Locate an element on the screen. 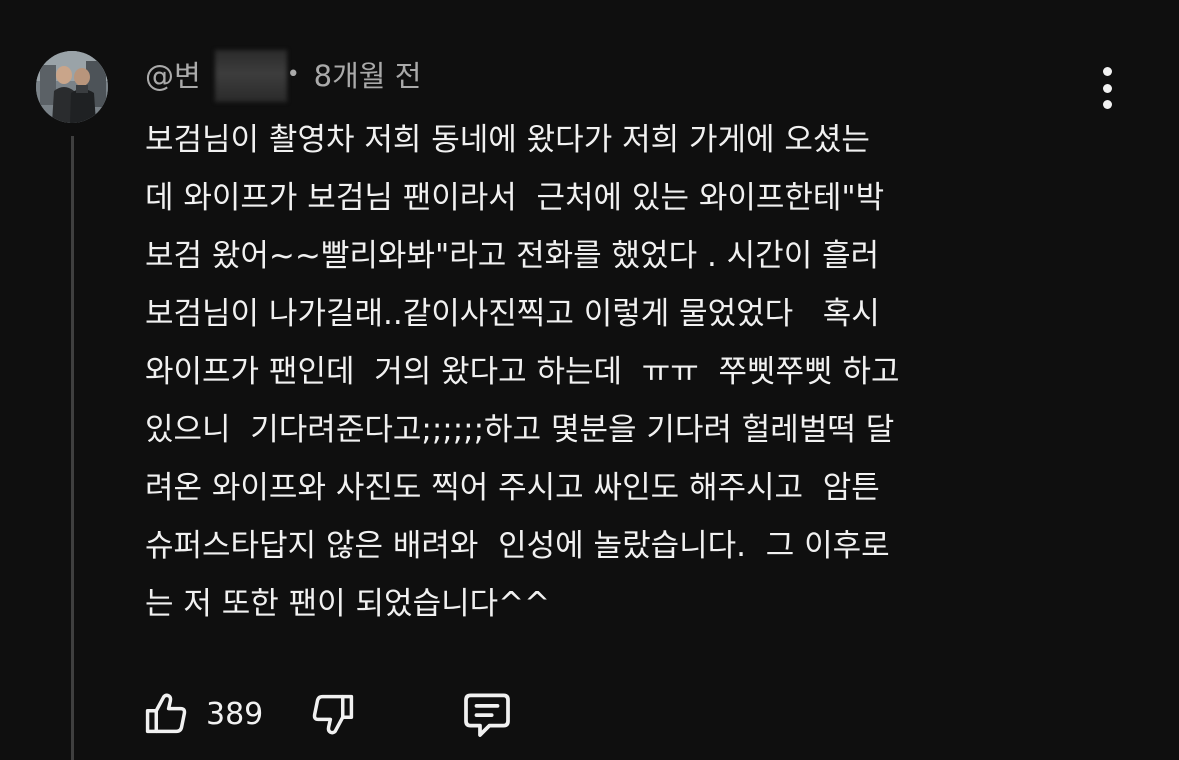 Image resolution: width=1179 pixels, height=760 pixels. thumbs-up-icon is located at coordinates (166, 713).